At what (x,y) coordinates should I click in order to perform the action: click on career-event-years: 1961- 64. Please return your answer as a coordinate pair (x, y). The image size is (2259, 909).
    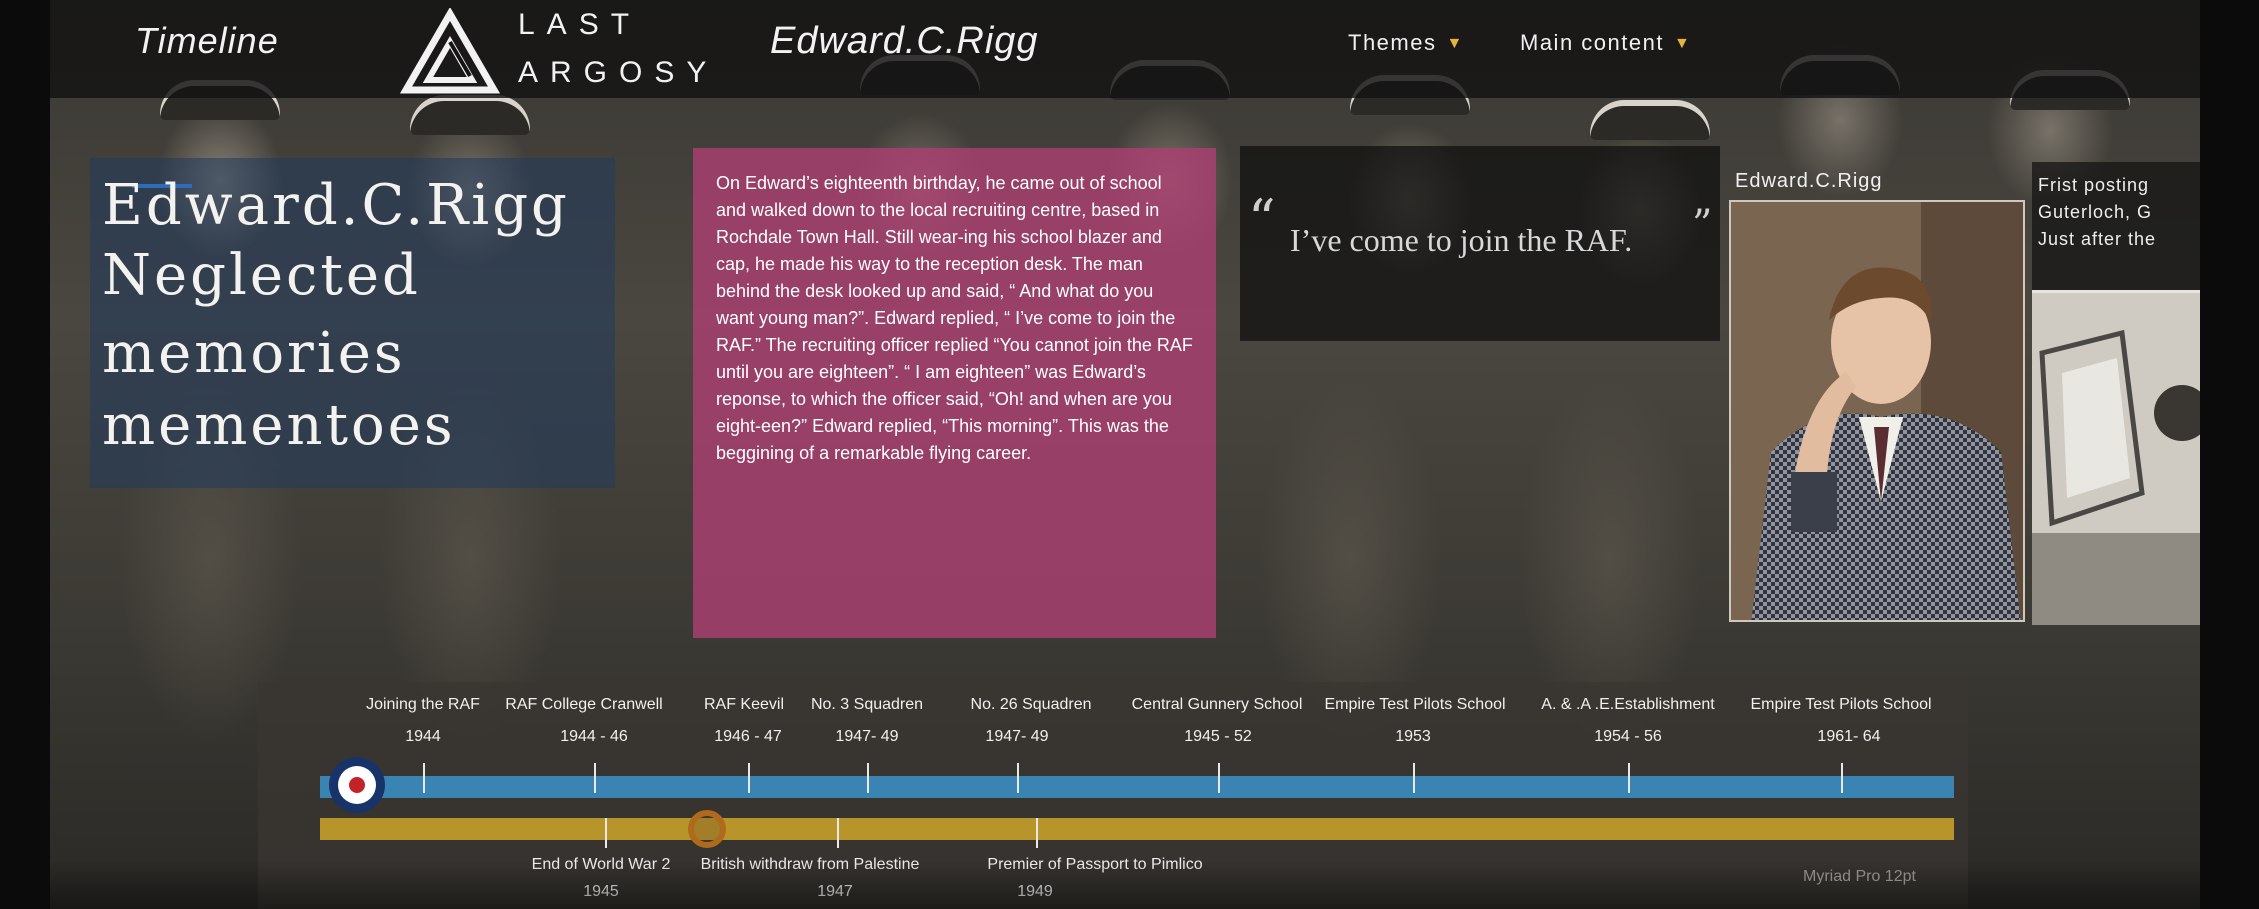
    Looking at the image, I should click on (1849, 736).